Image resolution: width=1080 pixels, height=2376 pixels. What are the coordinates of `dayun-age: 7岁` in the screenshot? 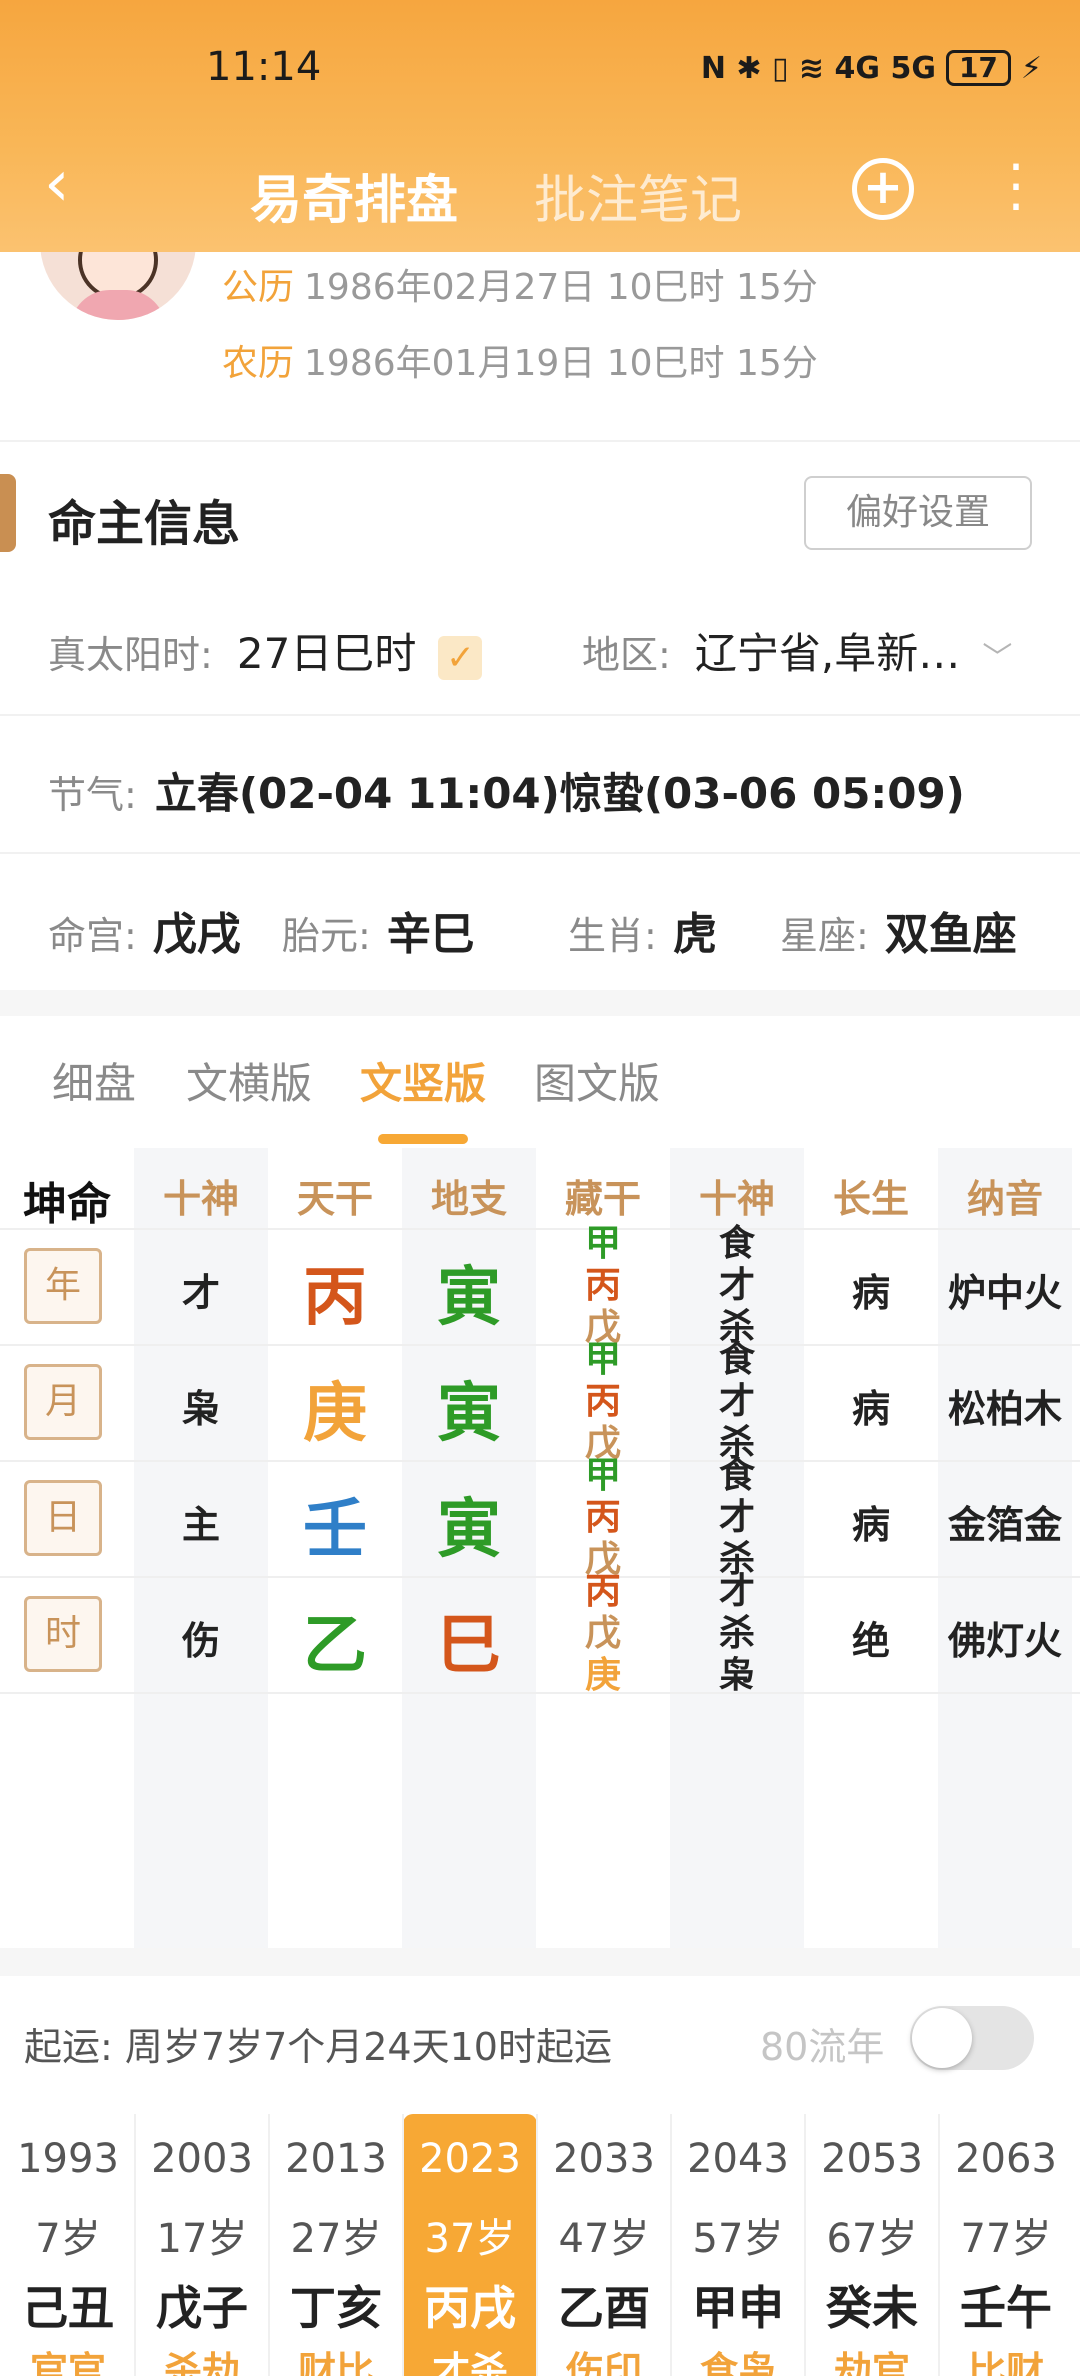 It's located at (68, 2239).